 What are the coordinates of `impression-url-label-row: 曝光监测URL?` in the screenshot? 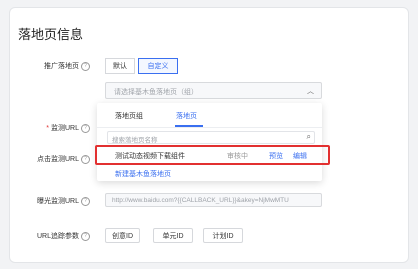 It's located at (45, 201).